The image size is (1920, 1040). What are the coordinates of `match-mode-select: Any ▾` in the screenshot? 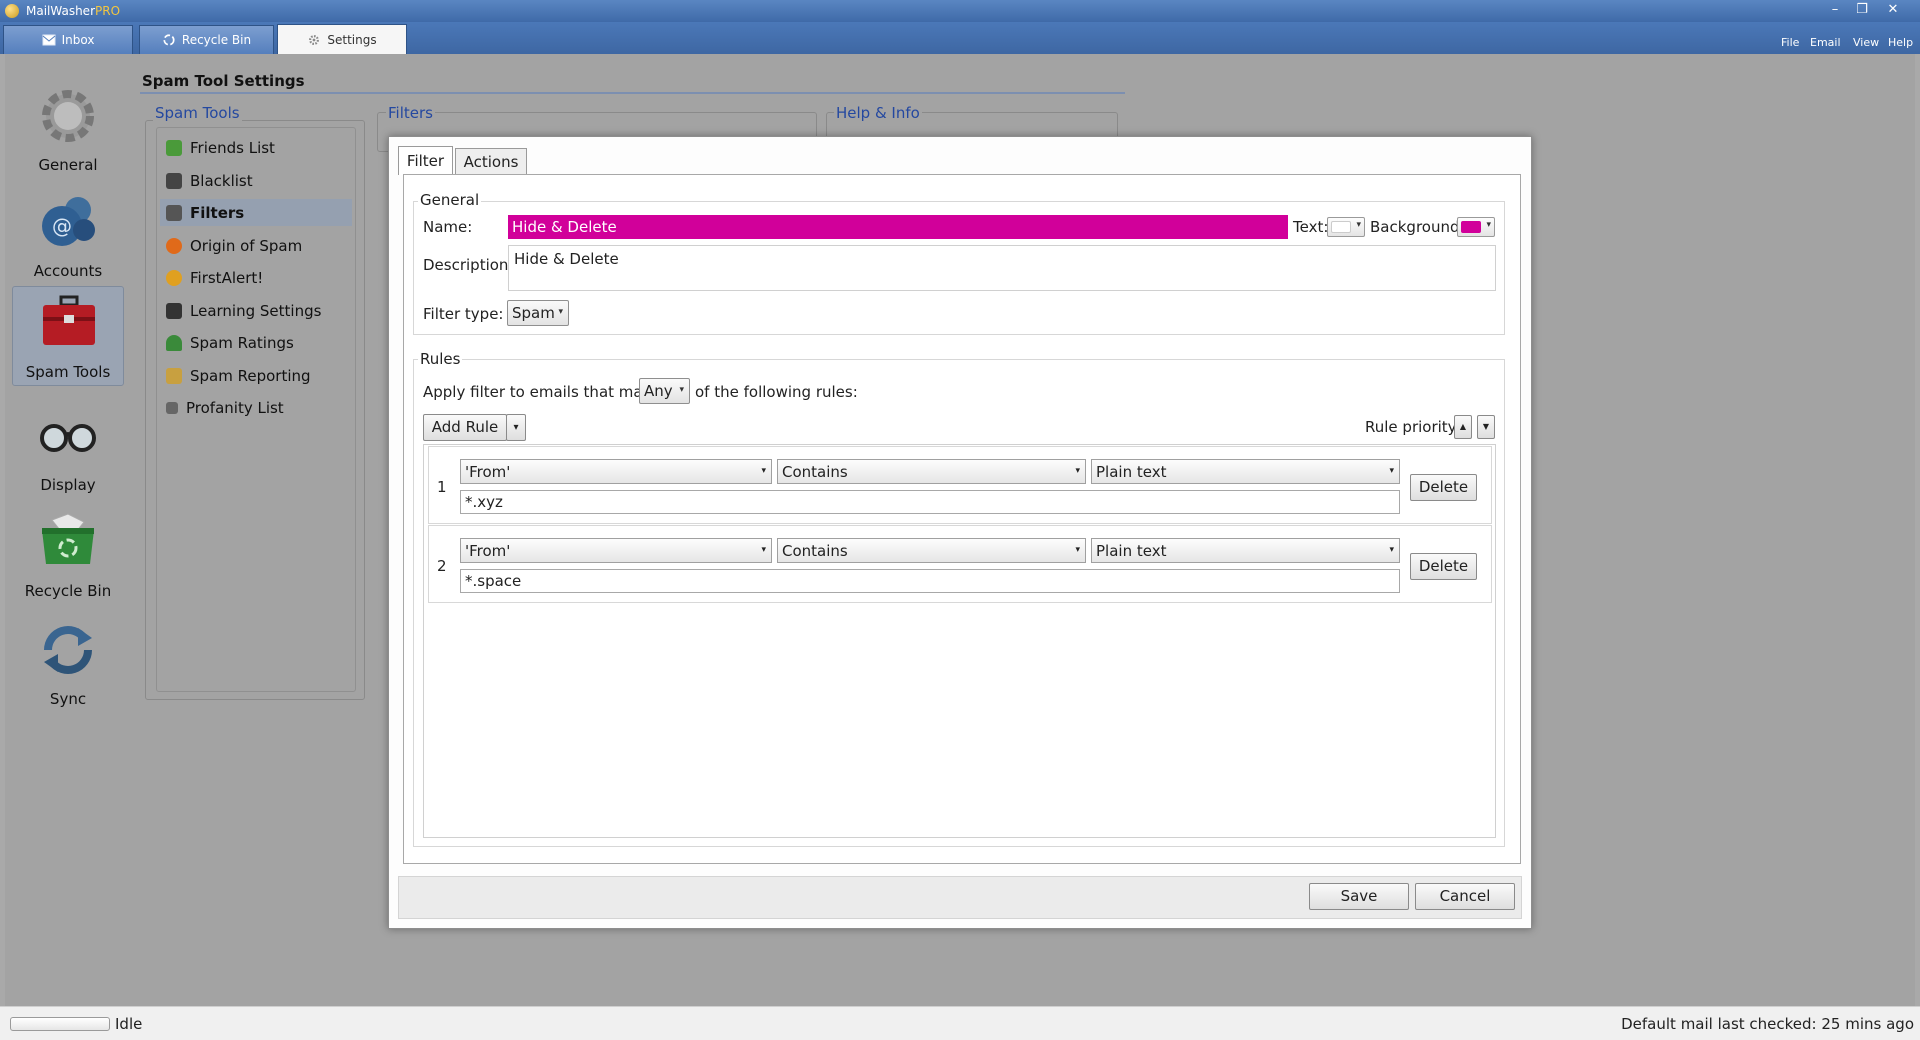 It's located at (664, 391).